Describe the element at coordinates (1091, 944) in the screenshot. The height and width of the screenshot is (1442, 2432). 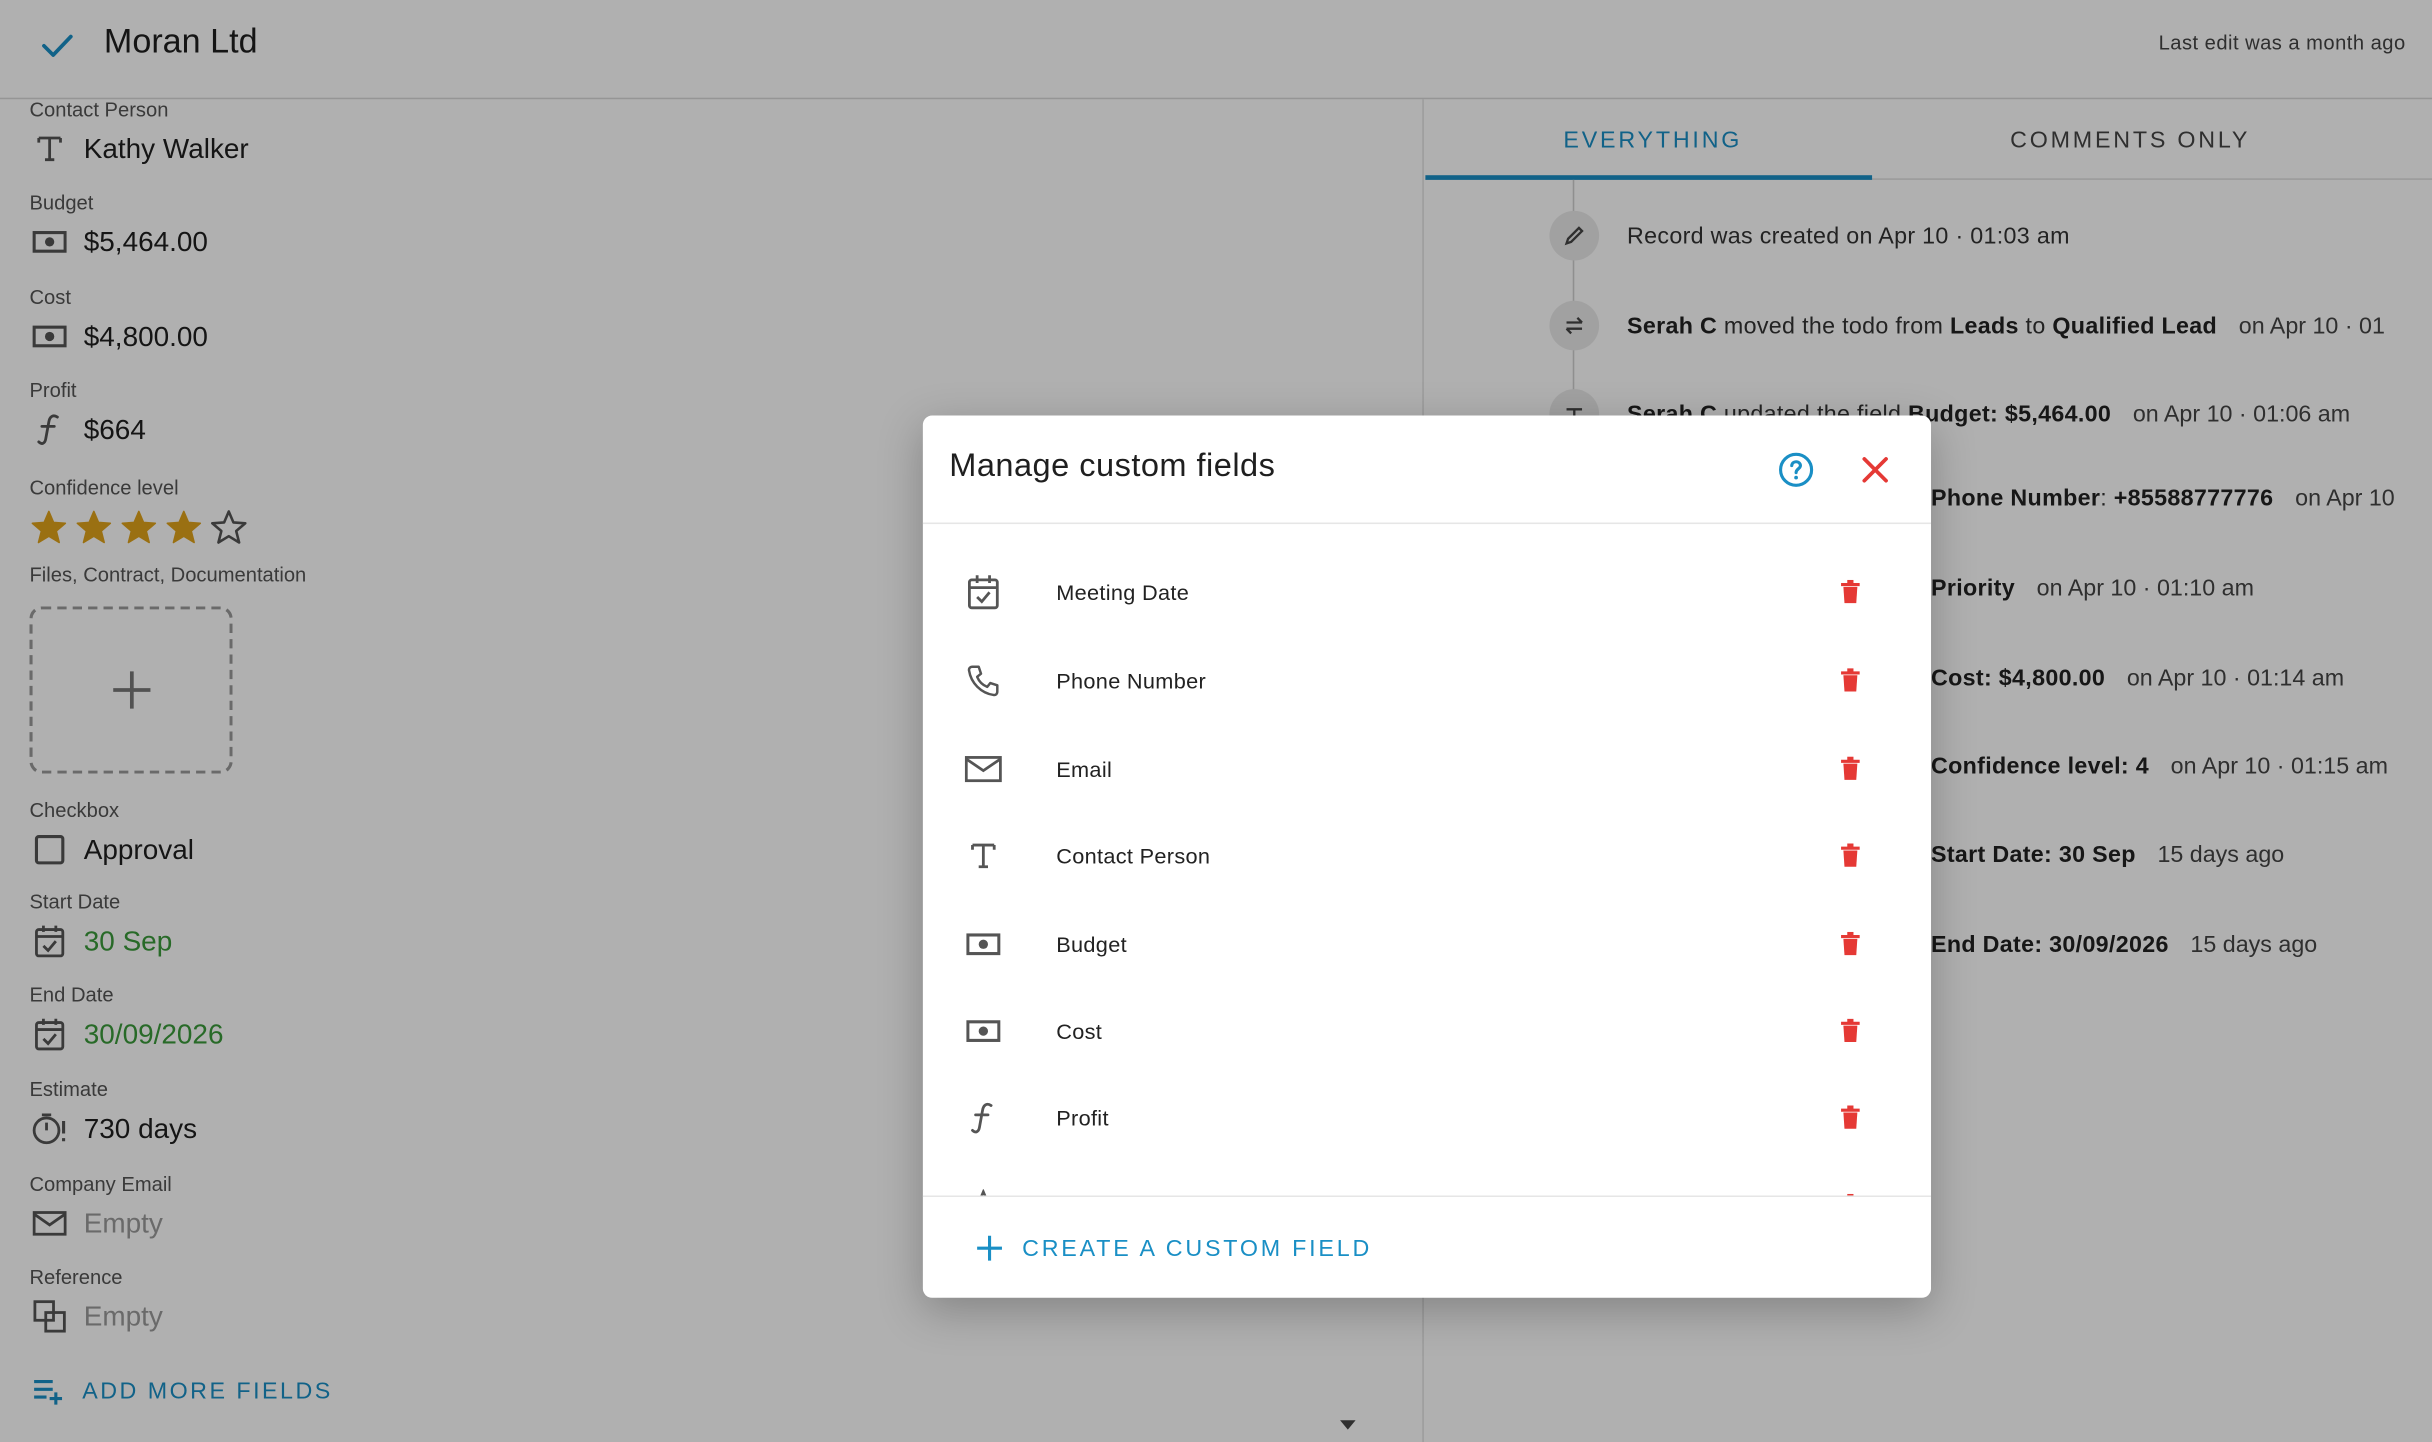
I see `custom-field-name: Budget` at that location.